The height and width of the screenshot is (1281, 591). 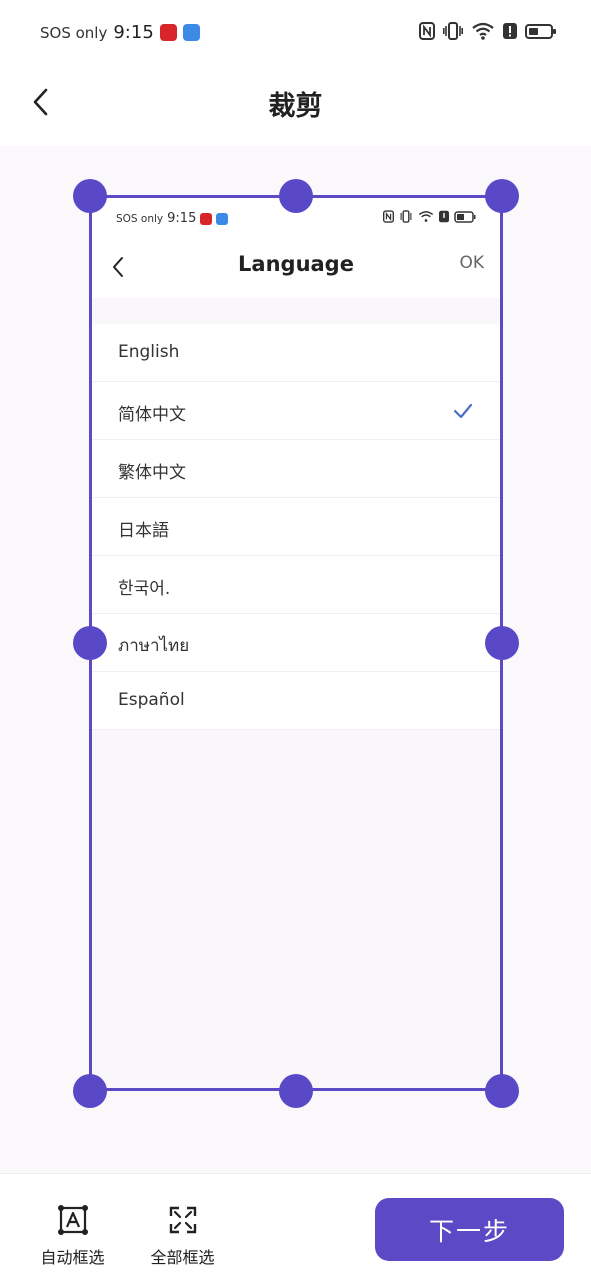 I want to click on auto-select-label: 自动框选, so click(x=72, y=1257).